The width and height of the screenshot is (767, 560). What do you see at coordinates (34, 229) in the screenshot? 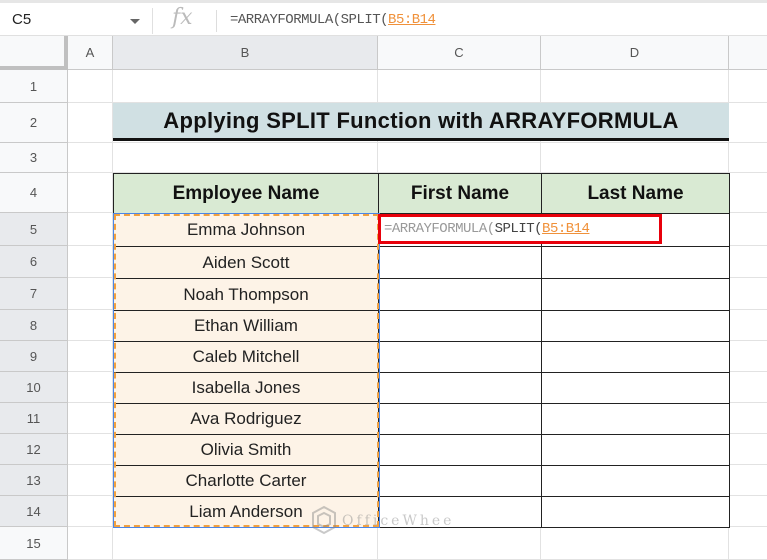
I see `row-header-5: 5` at bounding box center [34, 229].